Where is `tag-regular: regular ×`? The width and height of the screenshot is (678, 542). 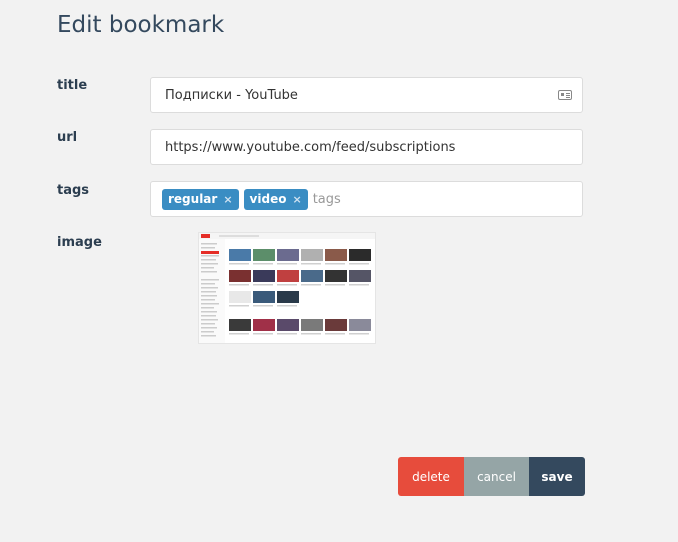 tag-regular: regular × is located at coordinates (200, 199).